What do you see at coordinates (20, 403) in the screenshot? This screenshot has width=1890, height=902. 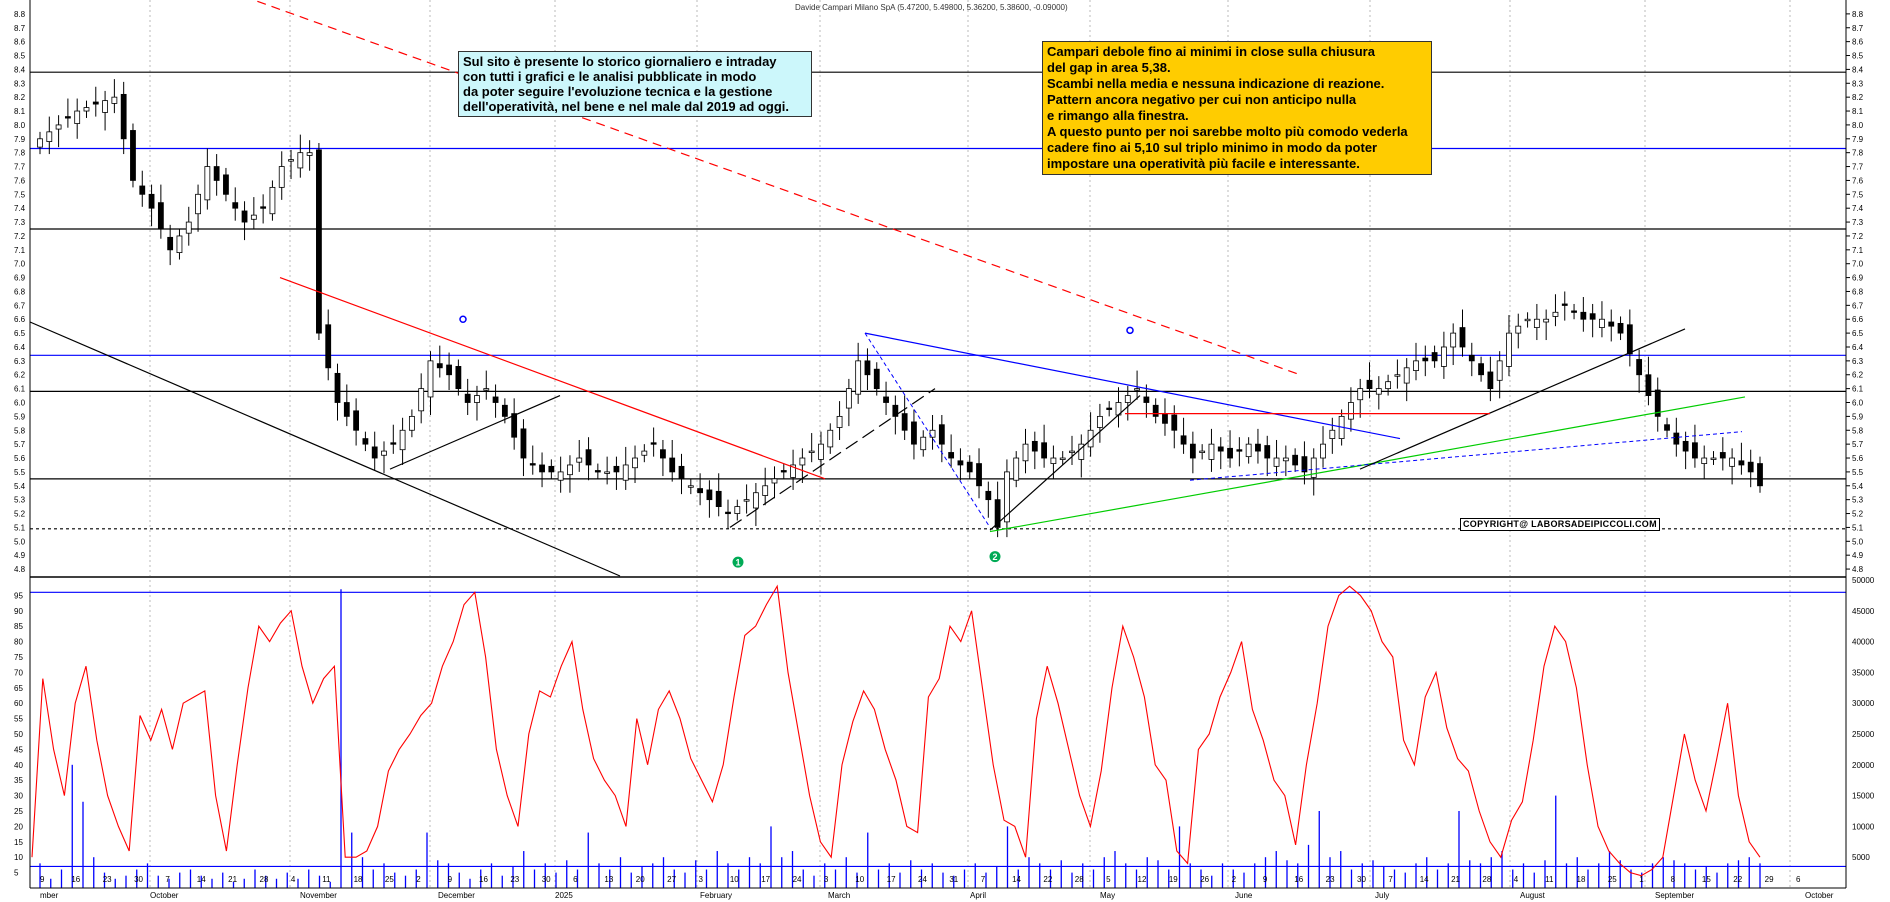 I see `y-tick-label-left: 6.0` at bounding box center [20, 403].